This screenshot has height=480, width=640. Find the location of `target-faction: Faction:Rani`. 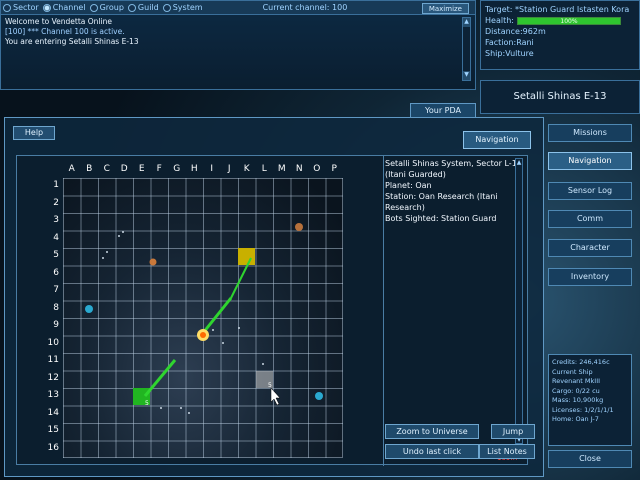

target-faction: Faction:Rani is located at coordinates (509, 42).